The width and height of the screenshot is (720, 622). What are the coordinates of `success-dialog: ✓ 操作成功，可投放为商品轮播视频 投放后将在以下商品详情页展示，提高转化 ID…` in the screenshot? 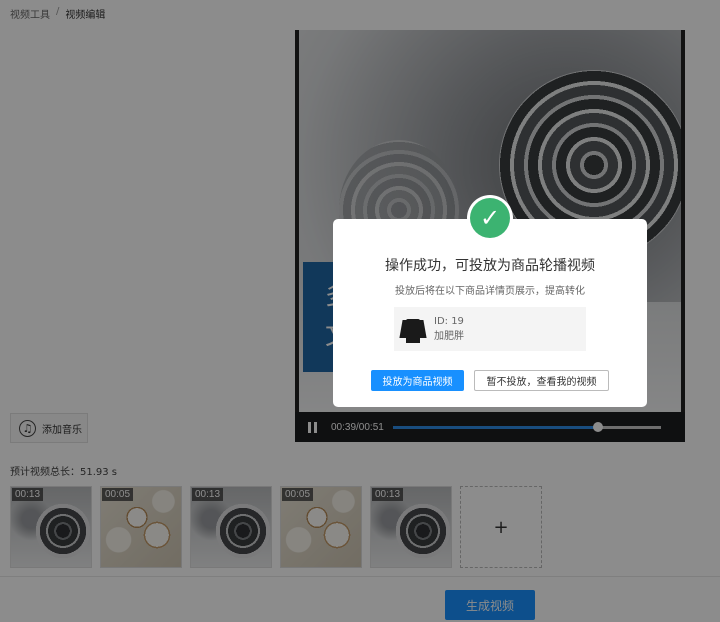 It's located at (490, 301).